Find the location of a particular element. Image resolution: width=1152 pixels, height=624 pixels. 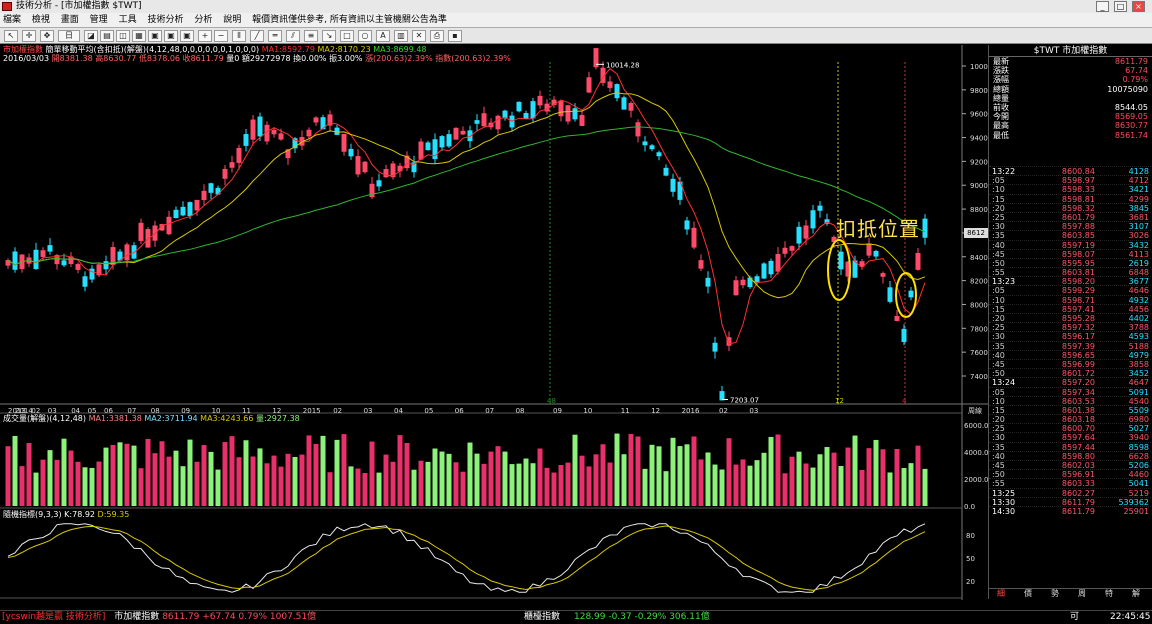

tick-row: :55 8603.33 5041 is located at coordinates (1070, 483).